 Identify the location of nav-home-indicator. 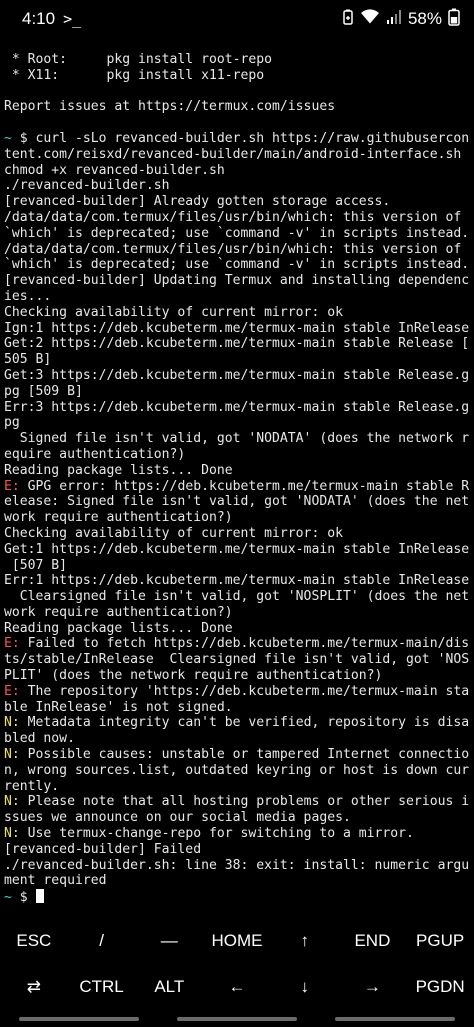
(237, 1018).